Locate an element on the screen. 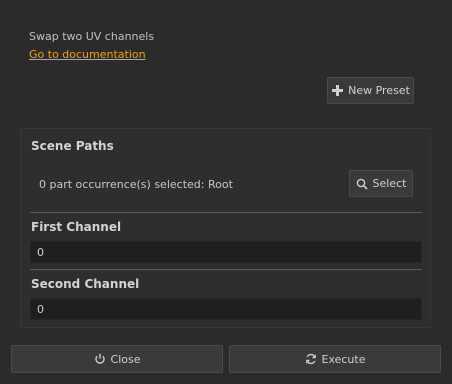  selection-status: 0 part occurrence(s) selected: Root is located at coordinates (136, 184).